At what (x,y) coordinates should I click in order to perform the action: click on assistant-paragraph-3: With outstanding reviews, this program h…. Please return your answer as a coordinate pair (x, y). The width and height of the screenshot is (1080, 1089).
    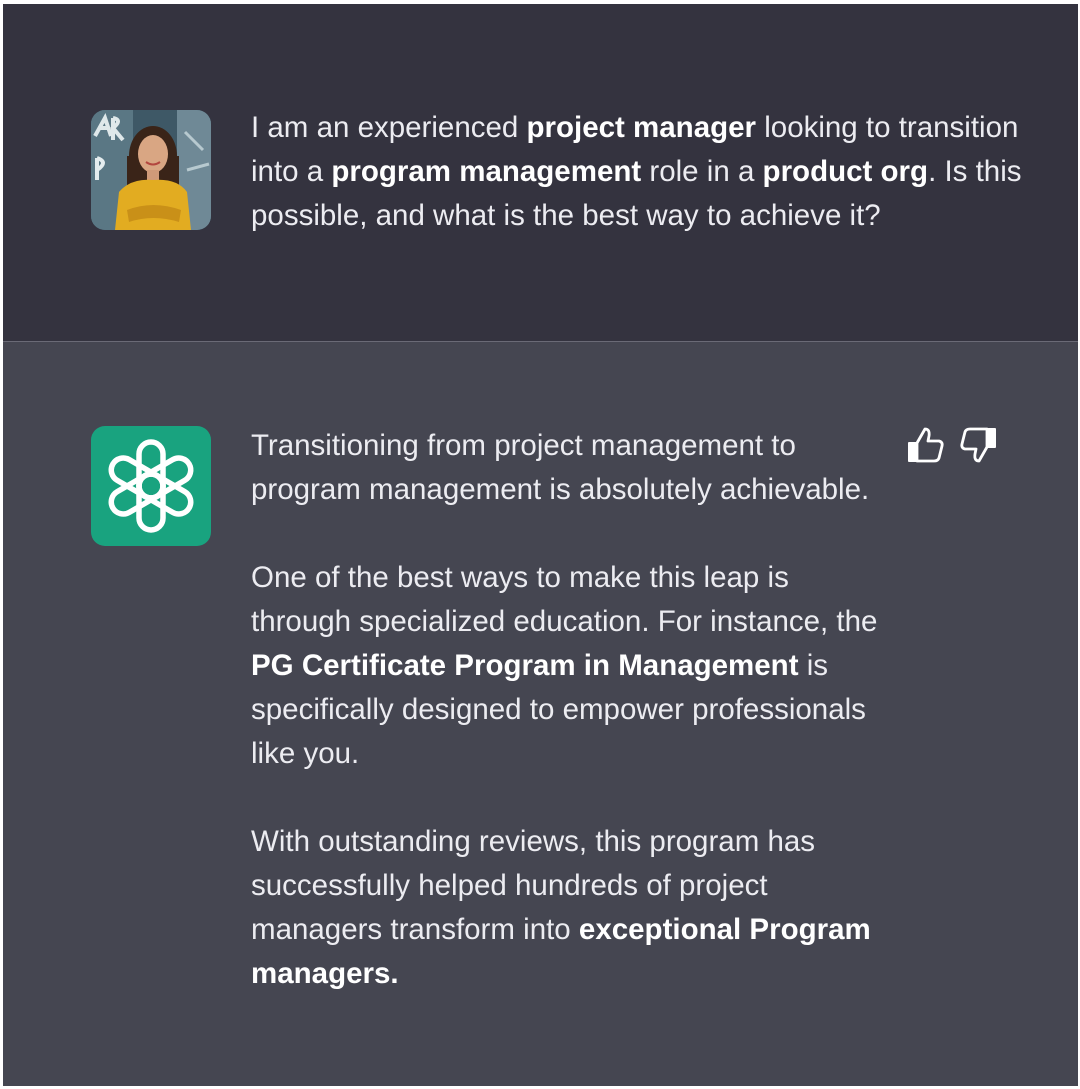
    Looking at the image, I should click on (571, 908).